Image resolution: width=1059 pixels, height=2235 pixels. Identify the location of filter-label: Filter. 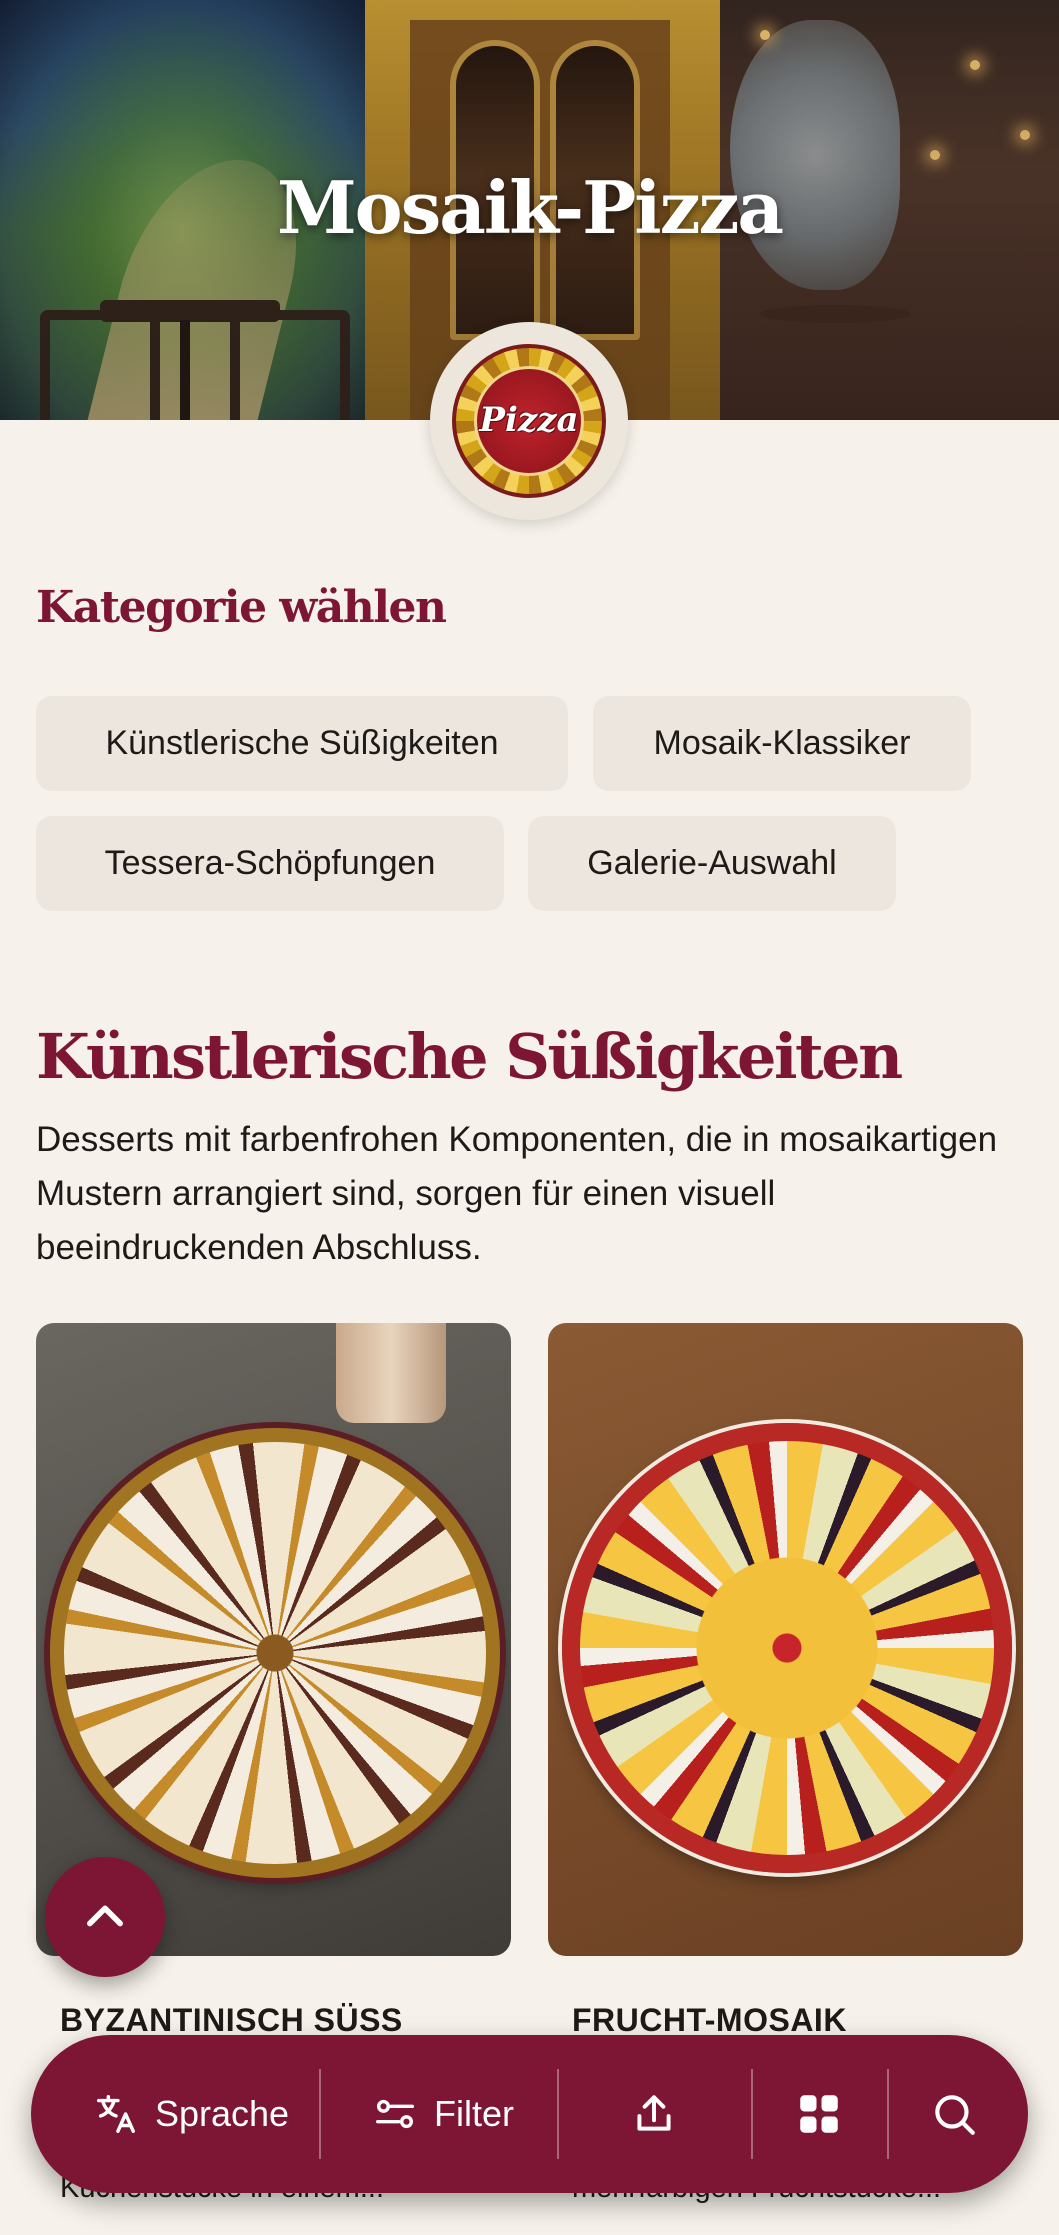
(474, 2113).